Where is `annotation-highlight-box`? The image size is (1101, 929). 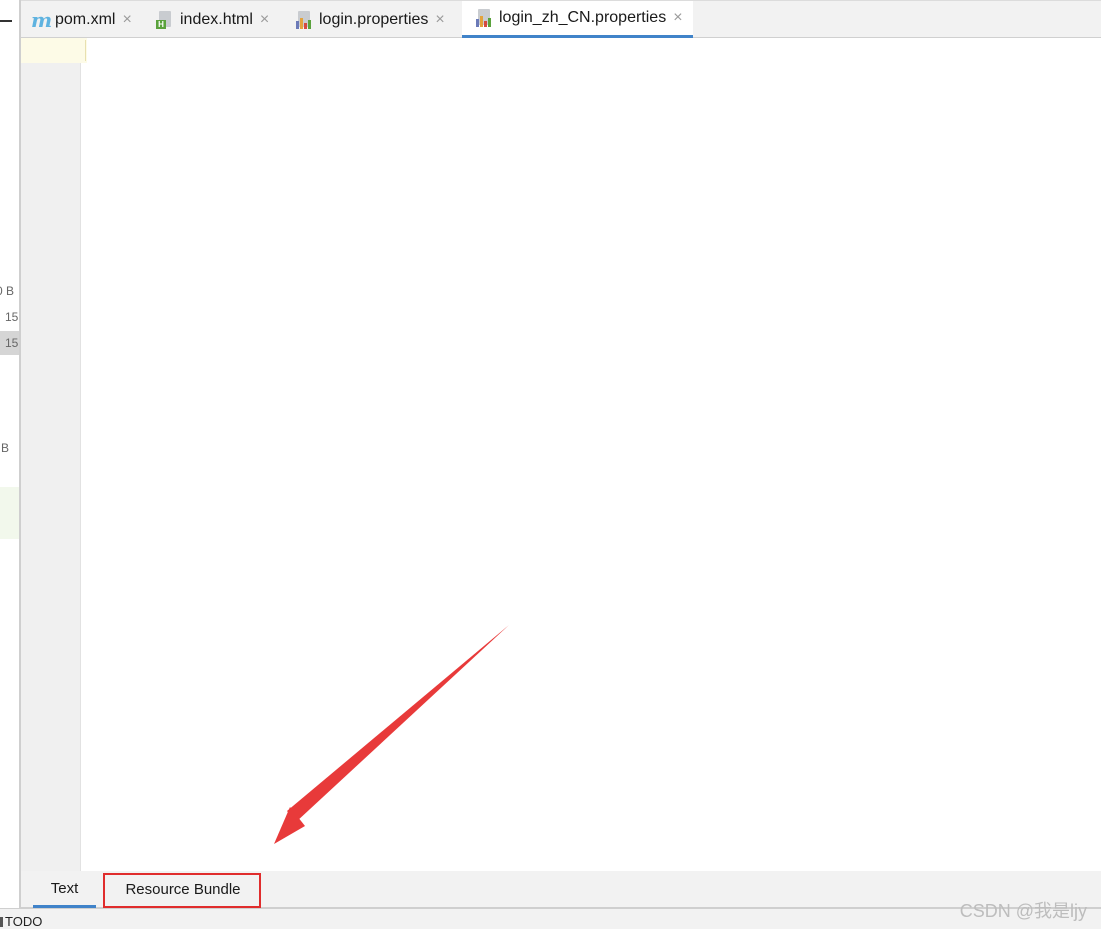
annotation-highlight-box is located at coordinates (182, 890).